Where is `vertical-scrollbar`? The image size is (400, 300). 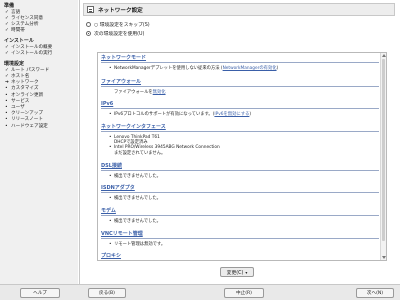 vertical-scrollbar is located at coordinates (383, 156).